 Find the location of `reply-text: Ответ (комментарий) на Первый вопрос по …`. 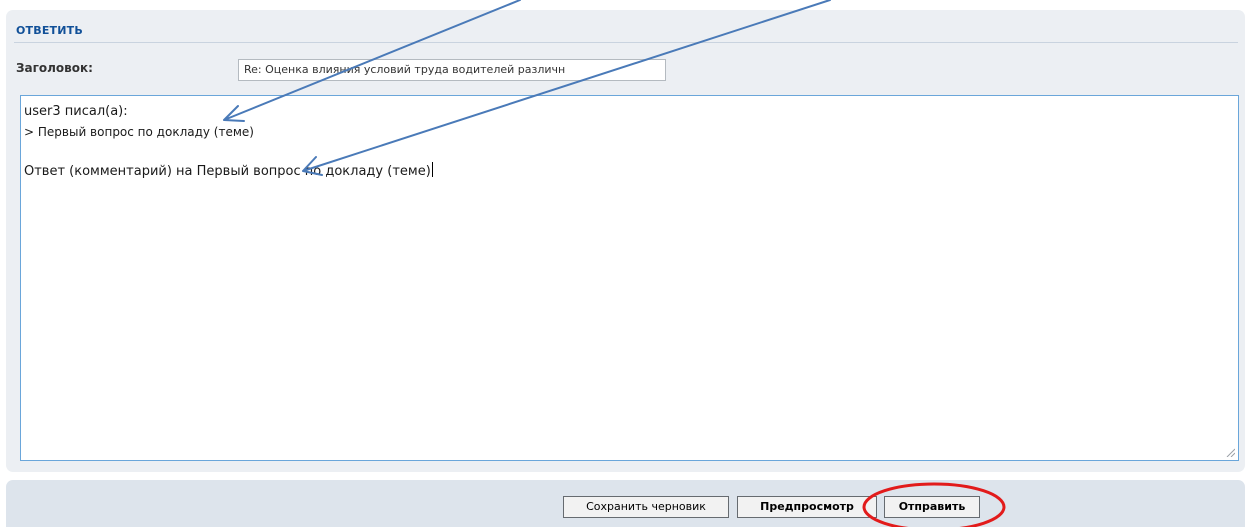

reply-text: Ответ (комментарий) на Первый вопрос по … is located at coordinates (227, 171).